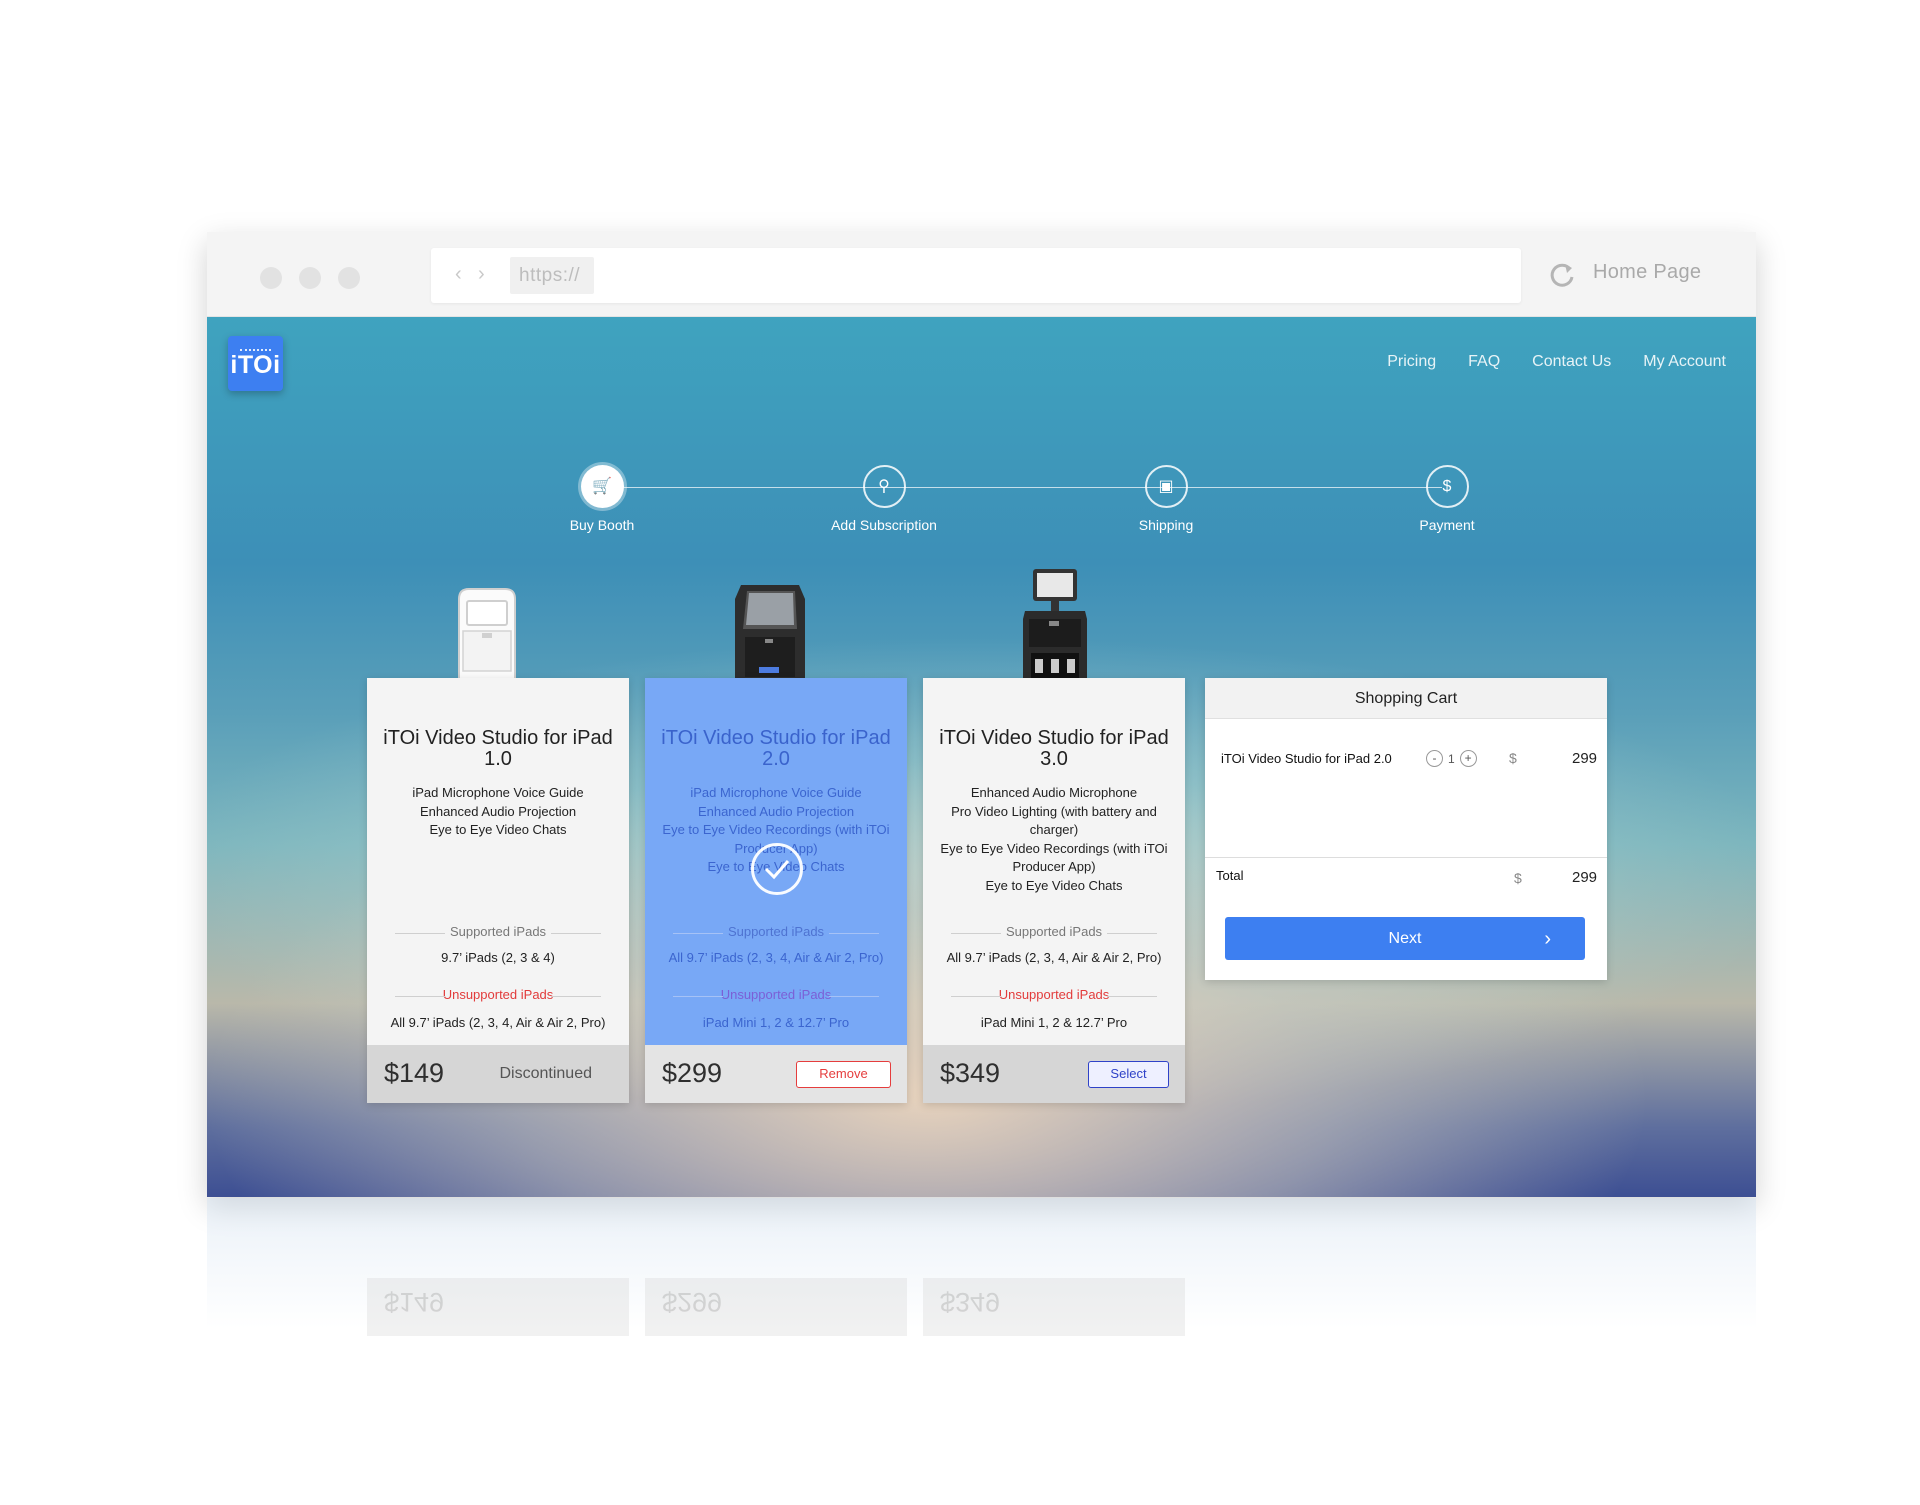  I want to click on nav-pricing: Pricing, so click(1411, 362).